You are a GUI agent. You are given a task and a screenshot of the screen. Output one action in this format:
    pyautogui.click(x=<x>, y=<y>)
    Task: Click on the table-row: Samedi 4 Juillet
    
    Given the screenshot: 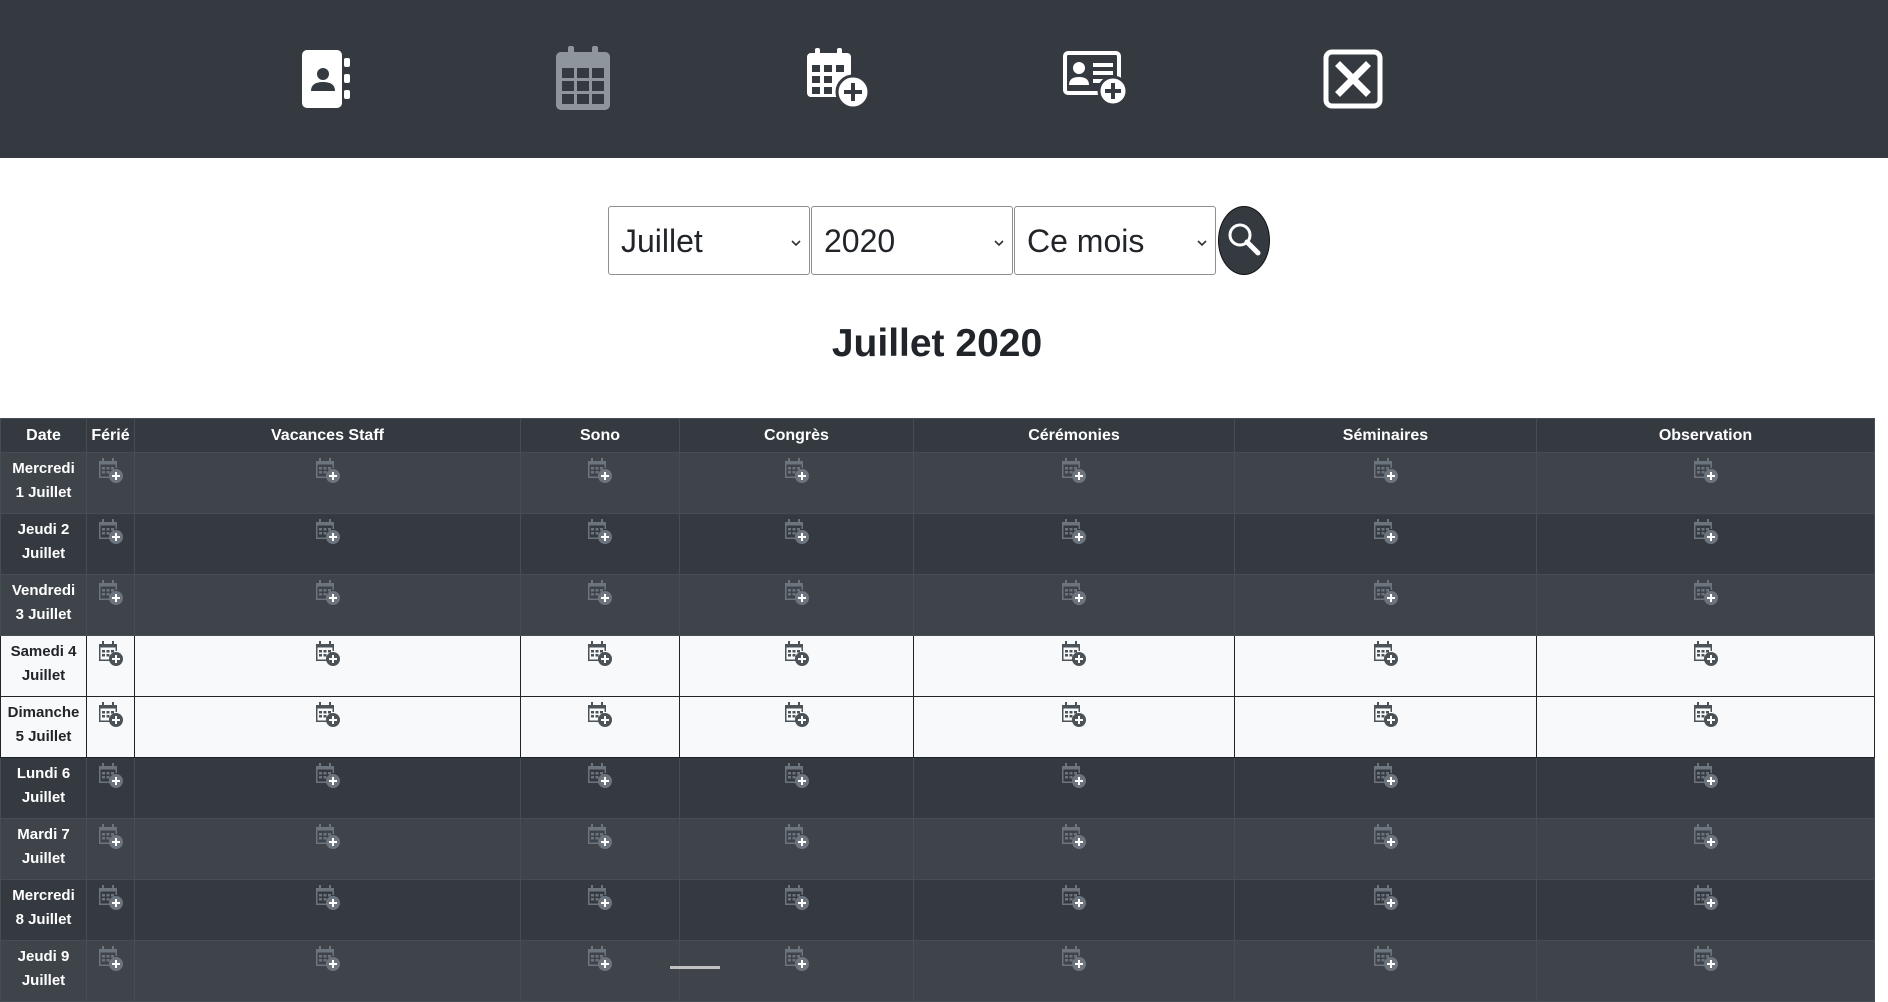 What is the action you would take?
    pyautogui.click(x=937, y=666)
    